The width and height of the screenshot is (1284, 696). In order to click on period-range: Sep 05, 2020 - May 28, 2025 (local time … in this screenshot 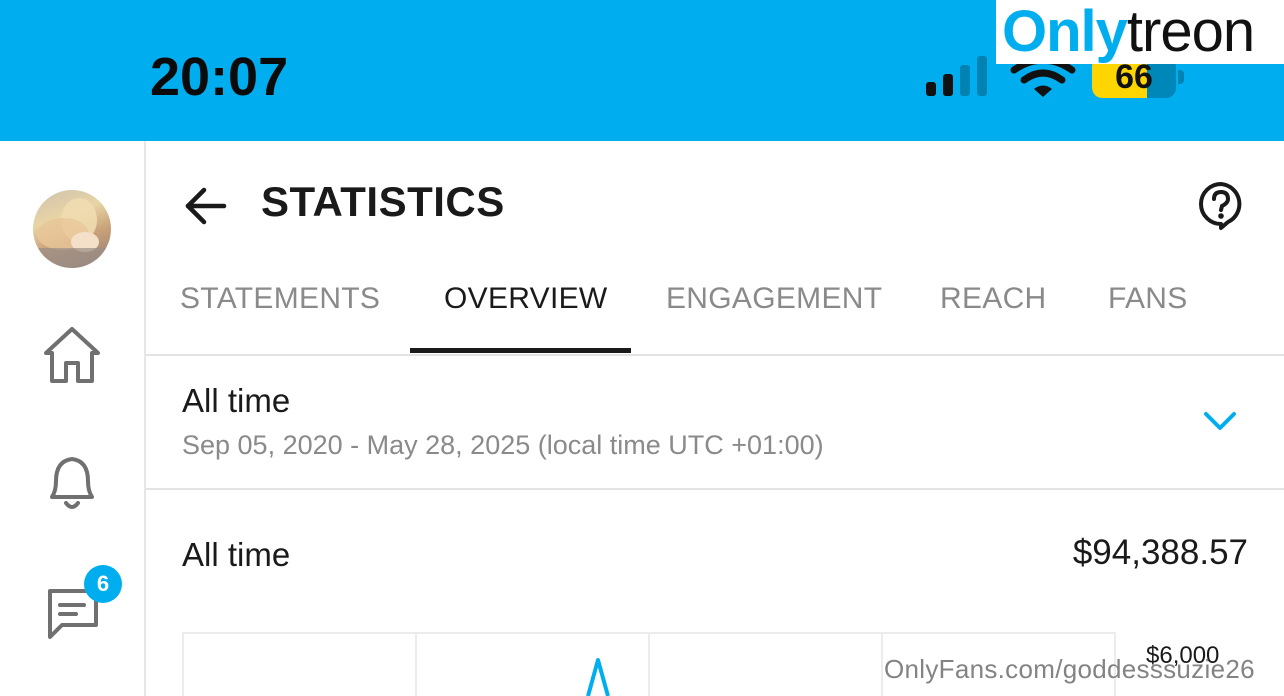, I will do `click(503, 445)`.